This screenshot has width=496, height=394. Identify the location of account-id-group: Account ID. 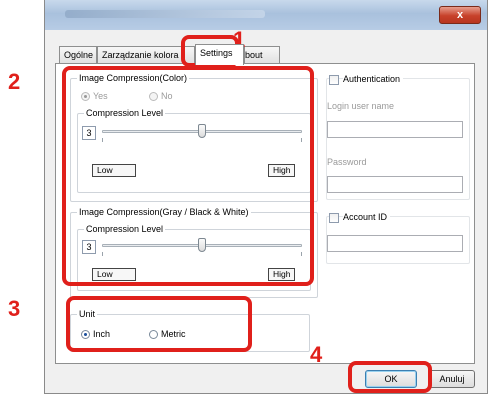
(398, 238).